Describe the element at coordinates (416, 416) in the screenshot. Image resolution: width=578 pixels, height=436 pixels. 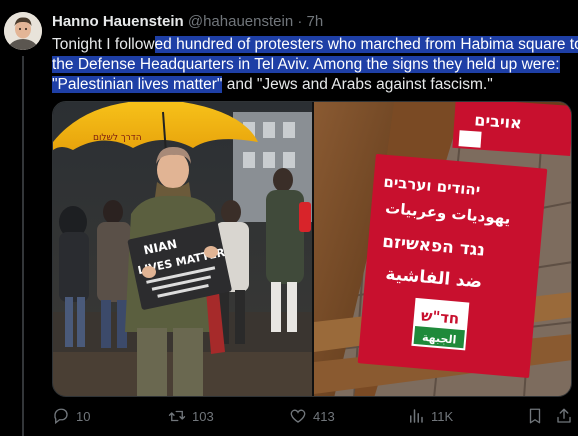
I see `views-icon` at that location.